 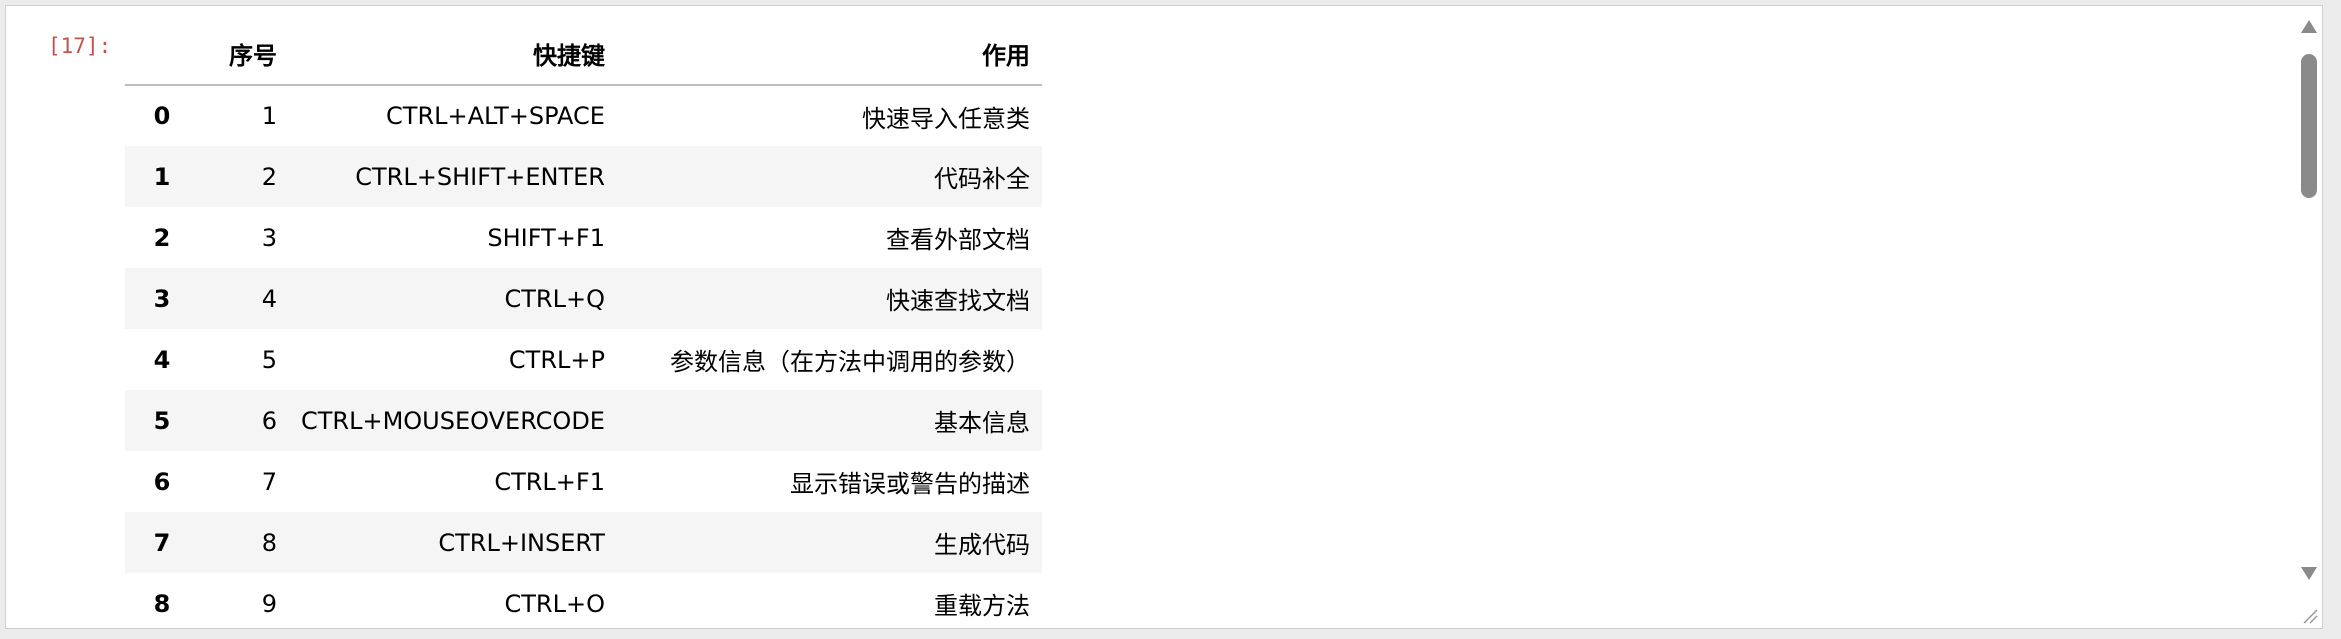 I want to click on cell-shortcut: CTRL+INSERT, so click(x=521, y=542).